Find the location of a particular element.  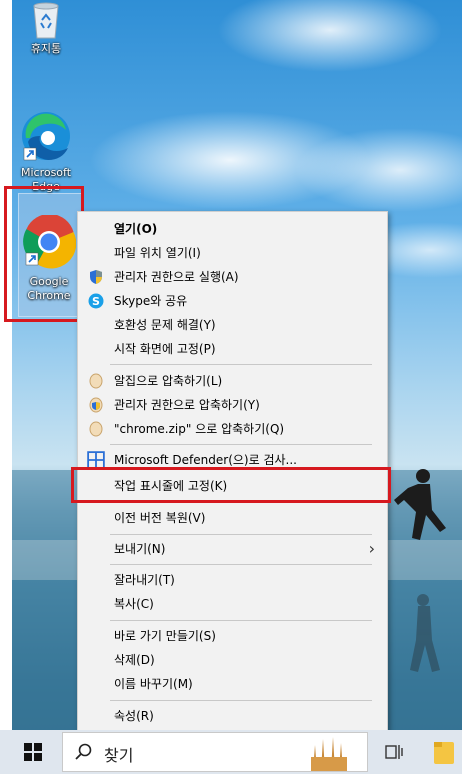

file-explorer-button is located at coordinates (444, 753).